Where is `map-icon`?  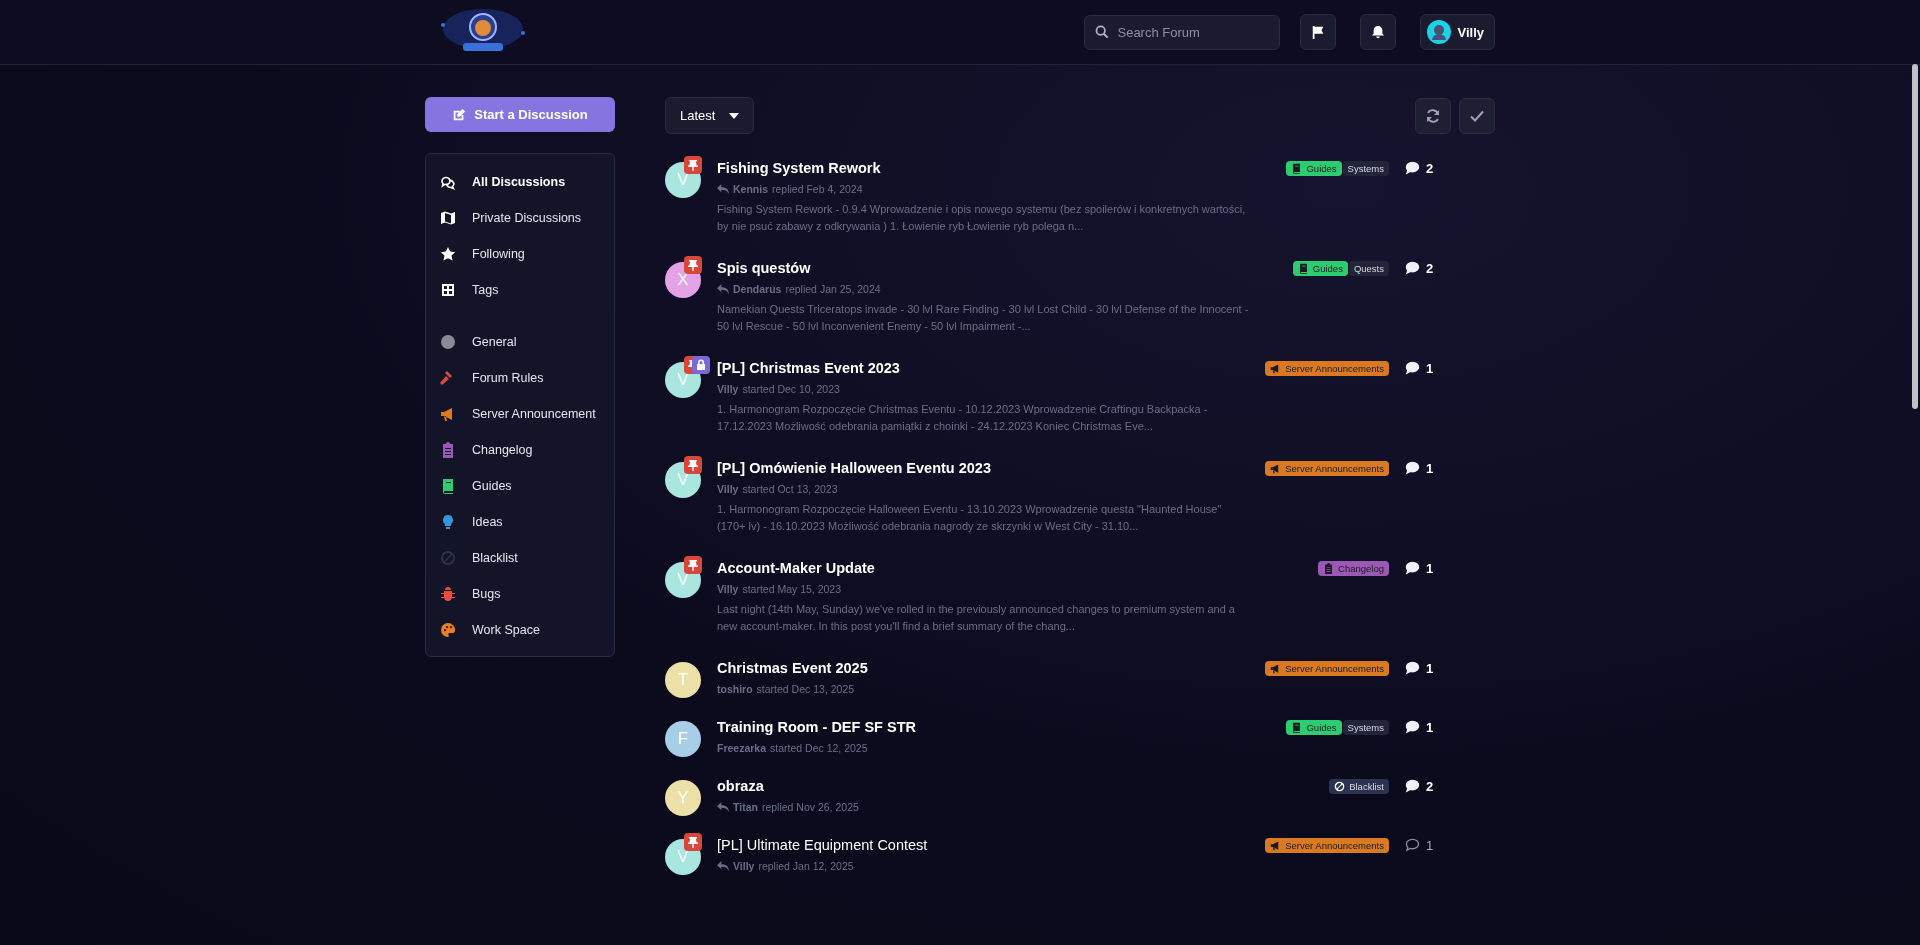
map-icon is located at coordinates (448, 218).